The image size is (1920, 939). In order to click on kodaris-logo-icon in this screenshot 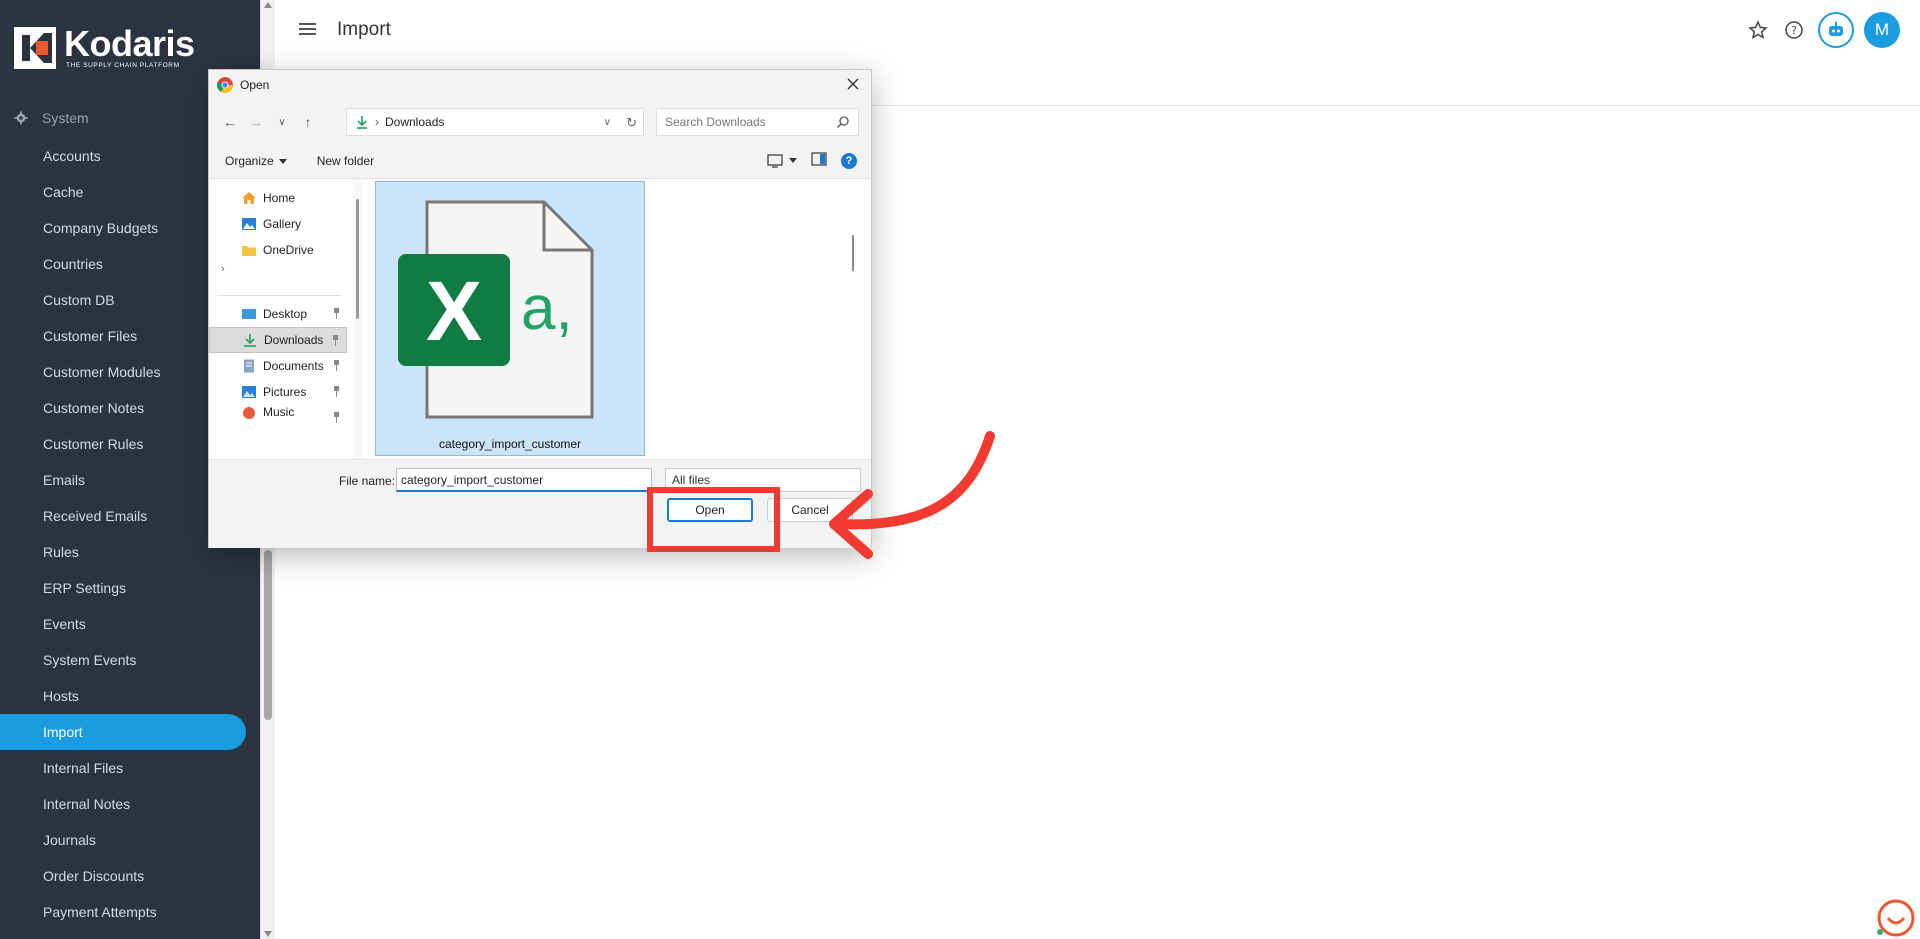, I will do `click(35, 47)`.